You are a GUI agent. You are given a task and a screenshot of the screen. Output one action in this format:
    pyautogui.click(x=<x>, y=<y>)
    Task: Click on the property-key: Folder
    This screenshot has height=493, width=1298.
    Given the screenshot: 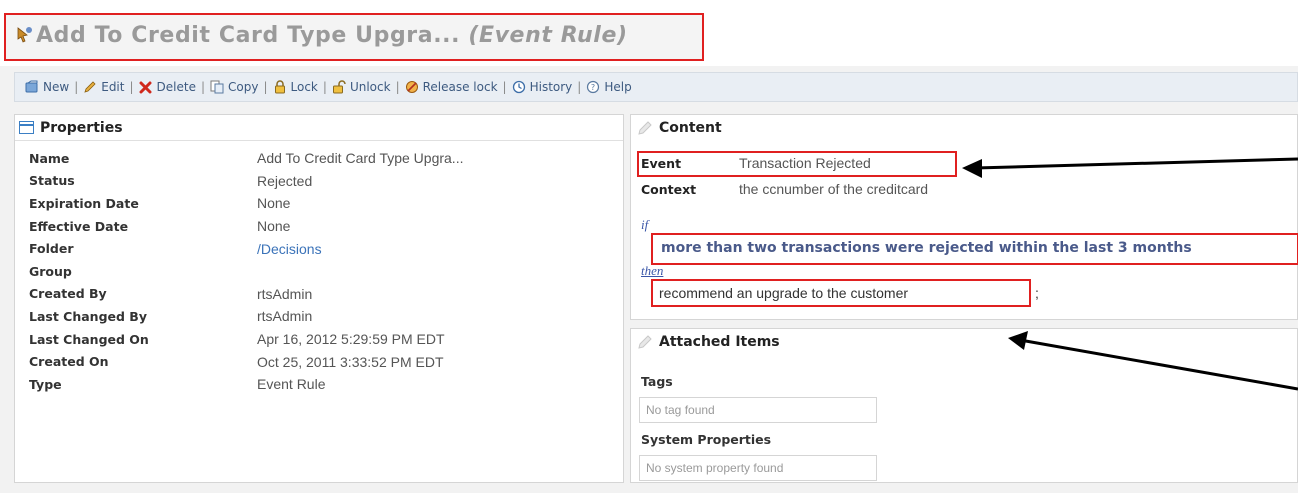 What is the action you would take?
    pyautogui.click(x=51, y=249)
    